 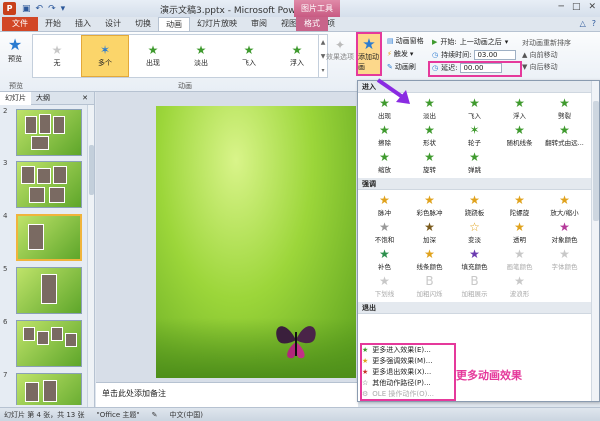 I want to click on tab-slides: 幻灯片, so click(x=15, y=98).